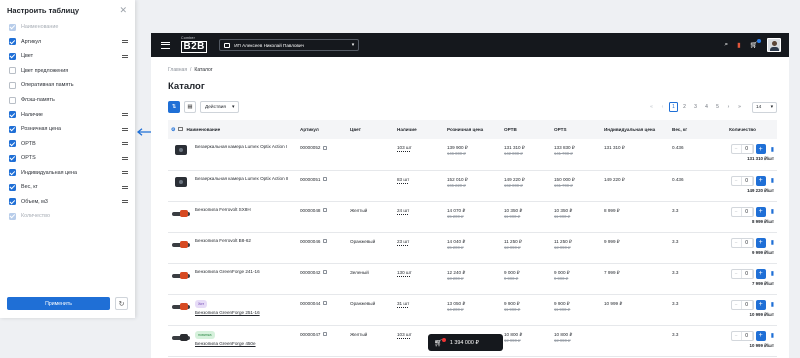 The width and height of the screenshot is (800, 358). Describe the element at coordinates (739, 107) in the screenshot. I see `last-page-icon: »` at that location.